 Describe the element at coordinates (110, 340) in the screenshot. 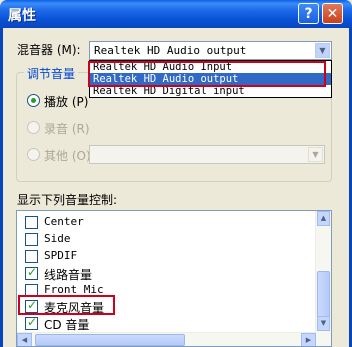

I see `scroll-thumb` at that location.